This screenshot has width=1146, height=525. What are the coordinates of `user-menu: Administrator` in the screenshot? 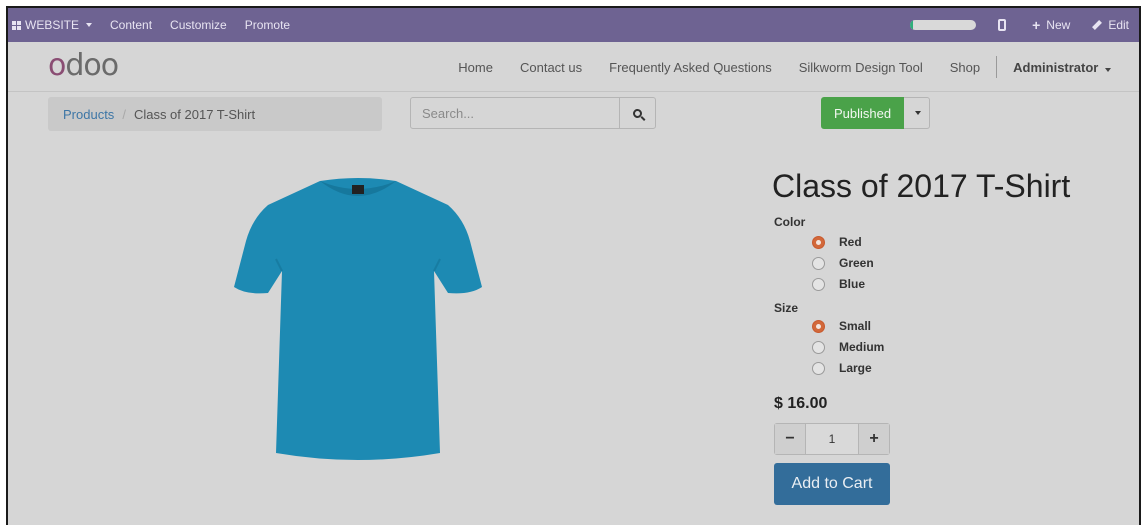 It's located at (1062, 67).